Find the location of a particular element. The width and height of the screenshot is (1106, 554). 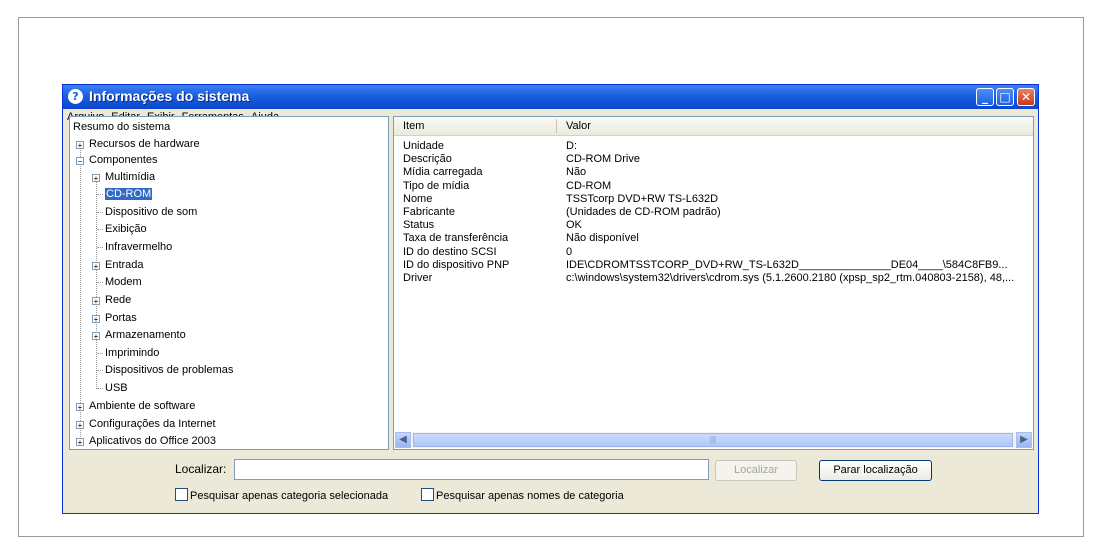

column-divider is located at coordinates (556, 126).